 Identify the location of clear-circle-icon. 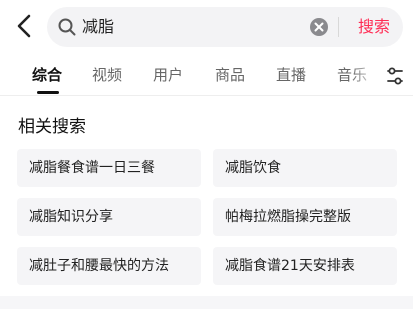
(319, 27).